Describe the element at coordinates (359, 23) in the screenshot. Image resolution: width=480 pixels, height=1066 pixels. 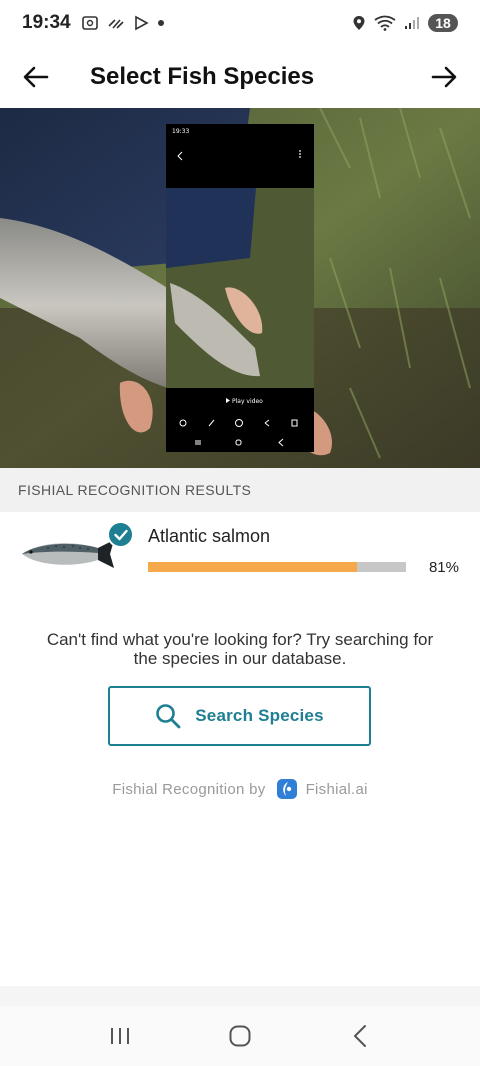
I see `location-icon` at that location.